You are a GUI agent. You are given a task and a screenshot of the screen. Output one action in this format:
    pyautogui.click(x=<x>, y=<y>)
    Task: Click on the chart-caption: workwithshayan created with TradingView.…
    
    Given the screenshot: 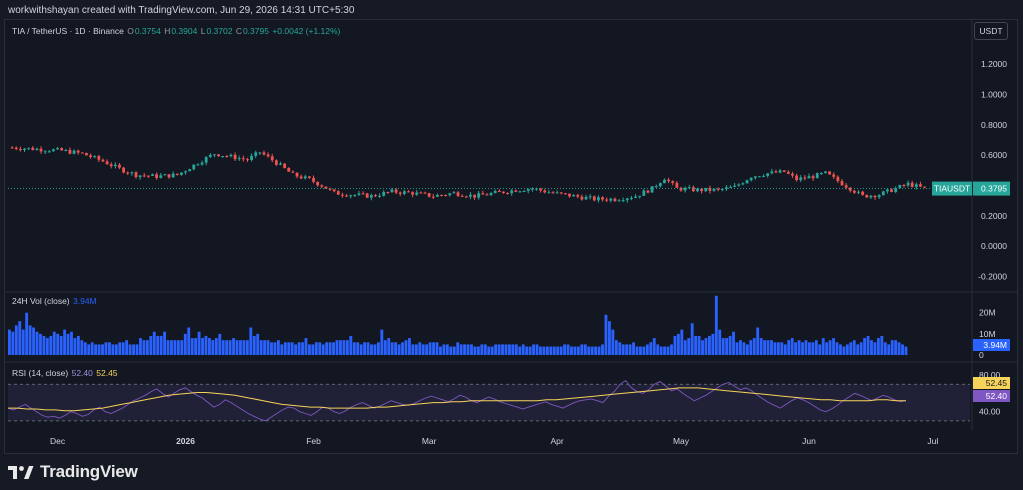 What is the action you would take?
    pyautogui.click(x=181, y=10)
    